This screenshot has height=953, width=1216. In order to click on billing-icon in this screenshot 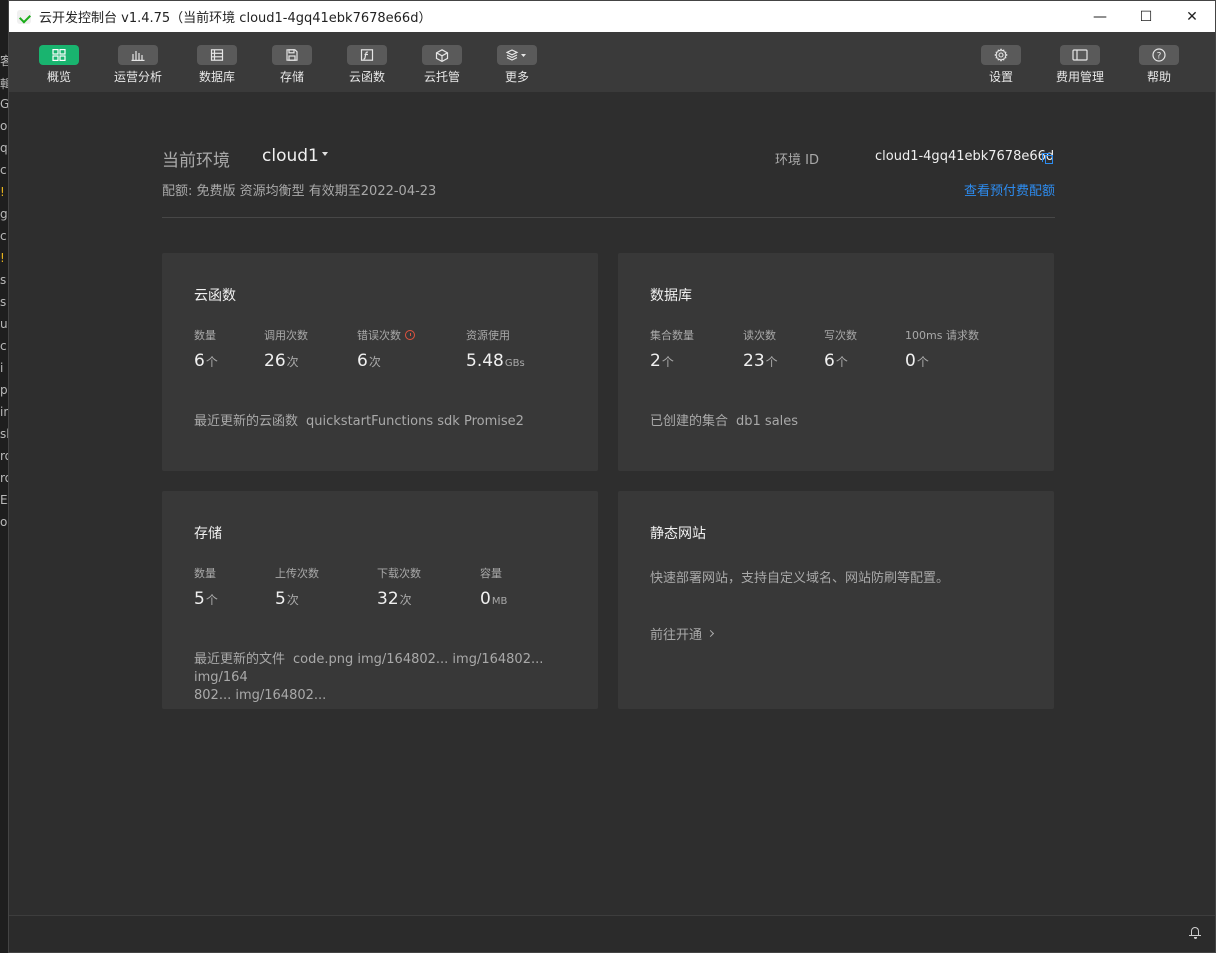, I will do `click(1080, 55)`.